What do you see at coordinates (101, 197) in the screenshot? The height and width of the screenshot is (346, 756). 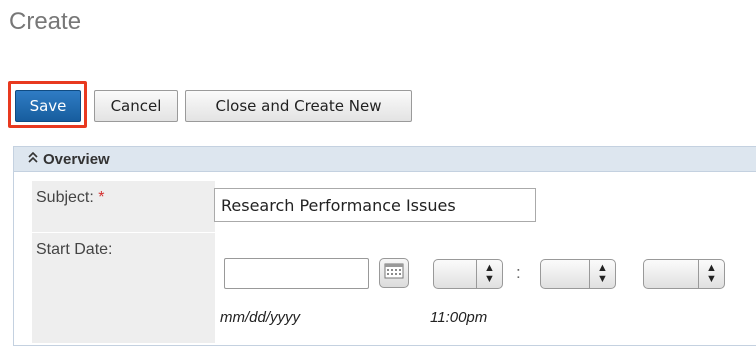 I see `required-marker: *` at bounding box center [101, 197].